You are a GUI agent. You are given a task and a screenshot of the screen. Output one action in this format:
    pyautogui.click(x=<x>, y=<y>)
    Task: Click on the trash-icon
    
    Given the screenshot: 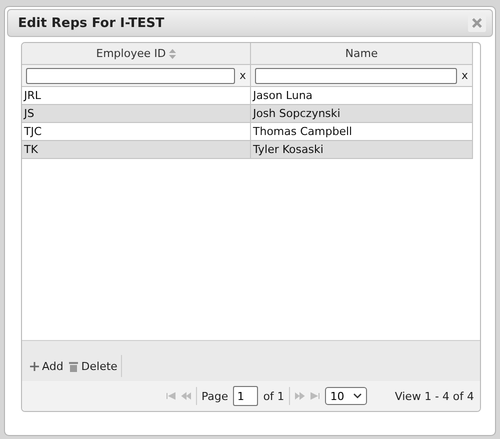 What is the action you would take?
    pyautogui.click(x=73, y=366)
    